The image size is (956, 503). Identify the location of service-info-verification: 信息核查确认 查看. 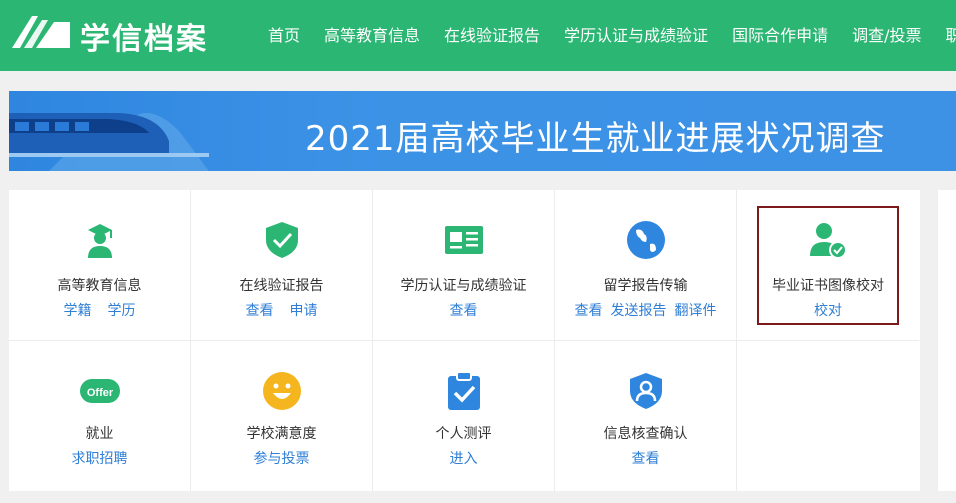
(646, 416).